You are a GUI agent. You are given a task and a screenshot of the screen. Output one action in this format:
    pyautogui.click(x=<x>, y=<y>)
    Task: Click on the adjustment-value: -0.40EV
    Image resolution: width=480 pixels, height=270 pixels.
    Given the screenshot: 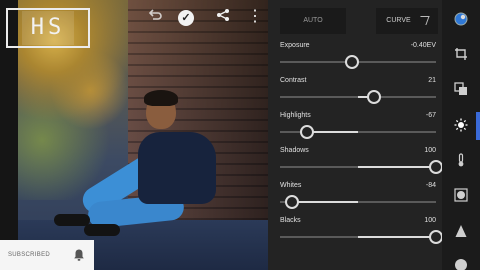 What is the action you would take?
    pyautogui.click(x=423, y=45)
    